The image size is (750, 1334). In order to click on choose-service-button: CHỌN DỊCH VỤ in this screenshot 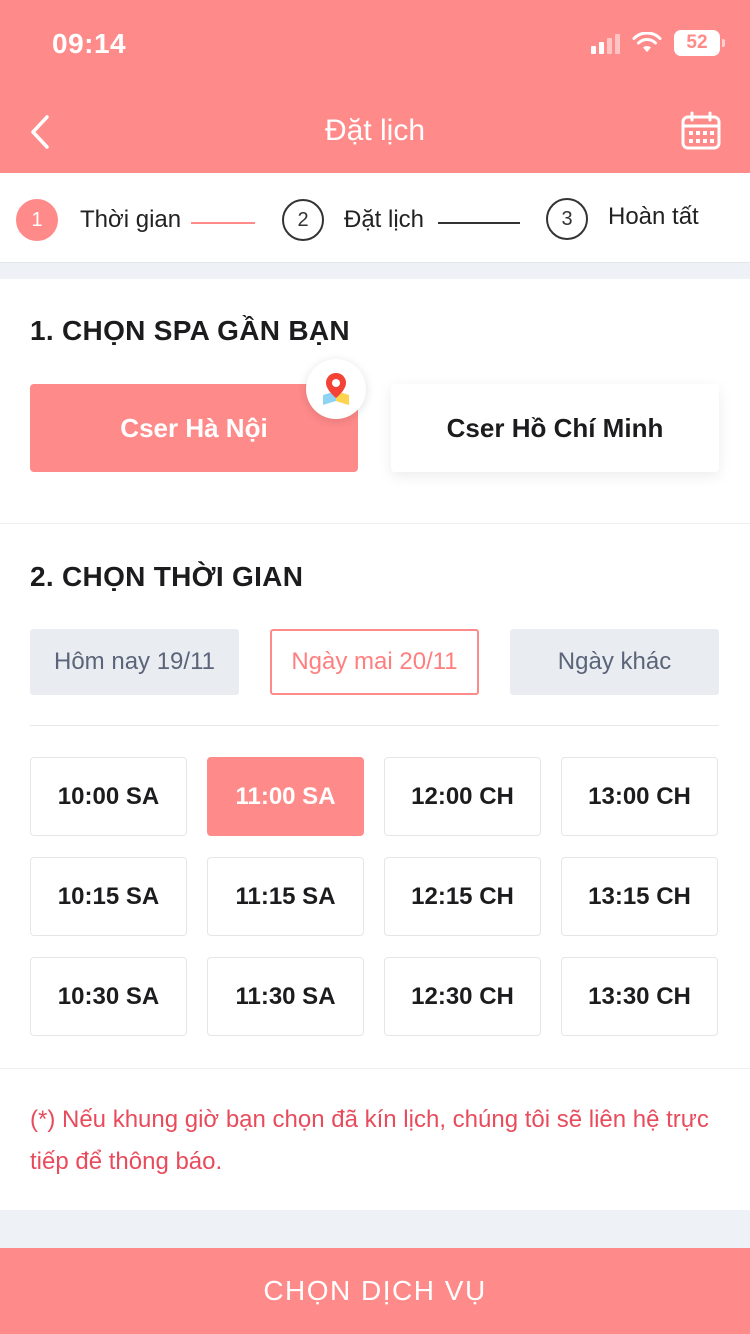, I will do `click(375, 1291)`.